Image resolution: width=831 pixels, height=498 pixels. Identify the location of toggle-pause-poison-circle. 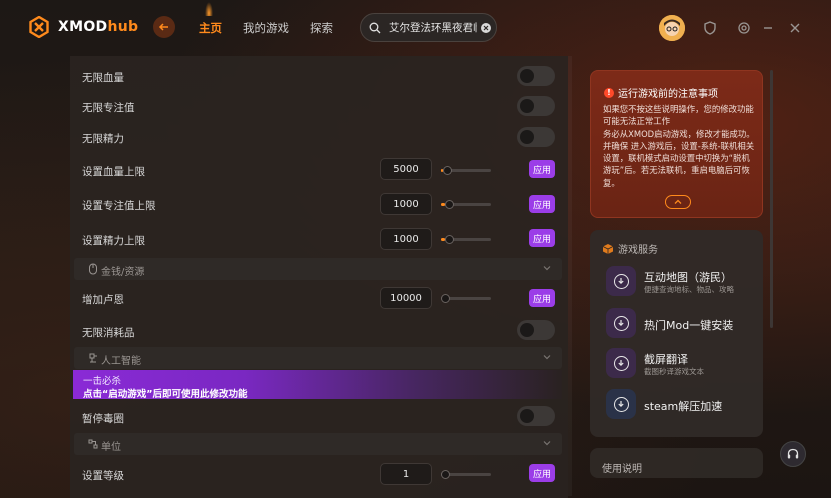
(536, 416).